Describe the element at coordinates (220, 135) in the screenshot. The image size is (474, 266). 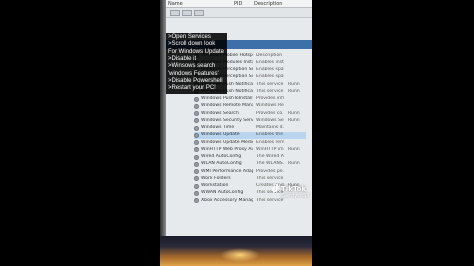
I see `service-name: Windows Update` at that location.